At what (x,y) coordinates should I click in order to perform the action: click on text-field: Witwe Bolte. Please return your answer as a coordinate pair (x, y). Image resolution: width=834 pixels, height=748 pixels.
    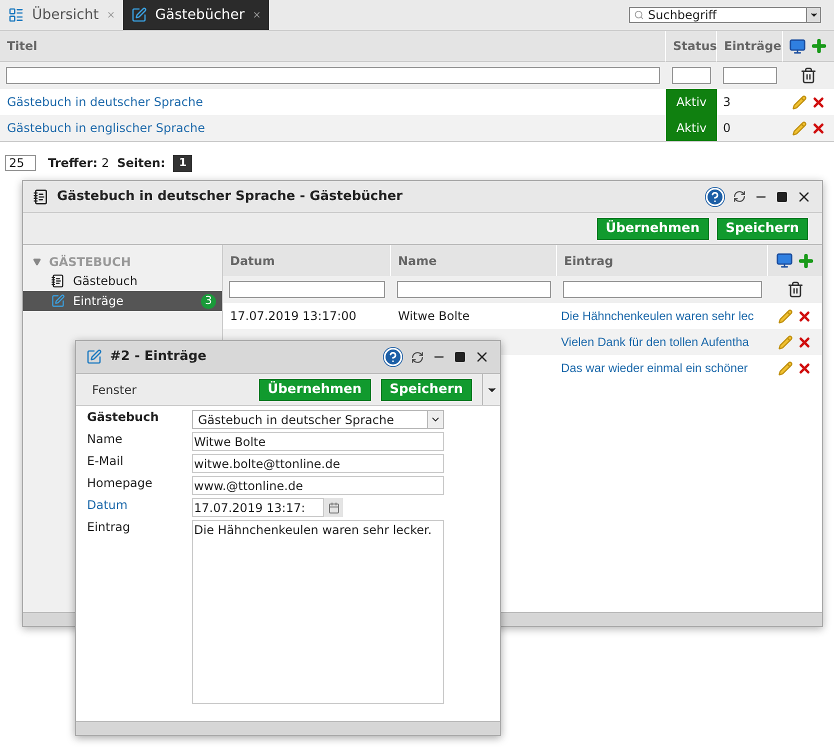
    Looking at the image, I should click on (318, 441).